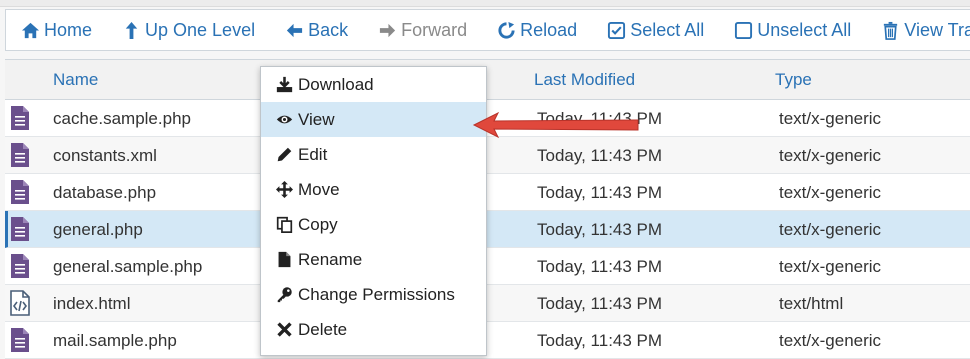 This screenshot has width=970, height=359. What do you see at coordinates (200, 29) in the screenshot?
I see `up-one-level-label: Up One Level` at bounding box center [200, 29].